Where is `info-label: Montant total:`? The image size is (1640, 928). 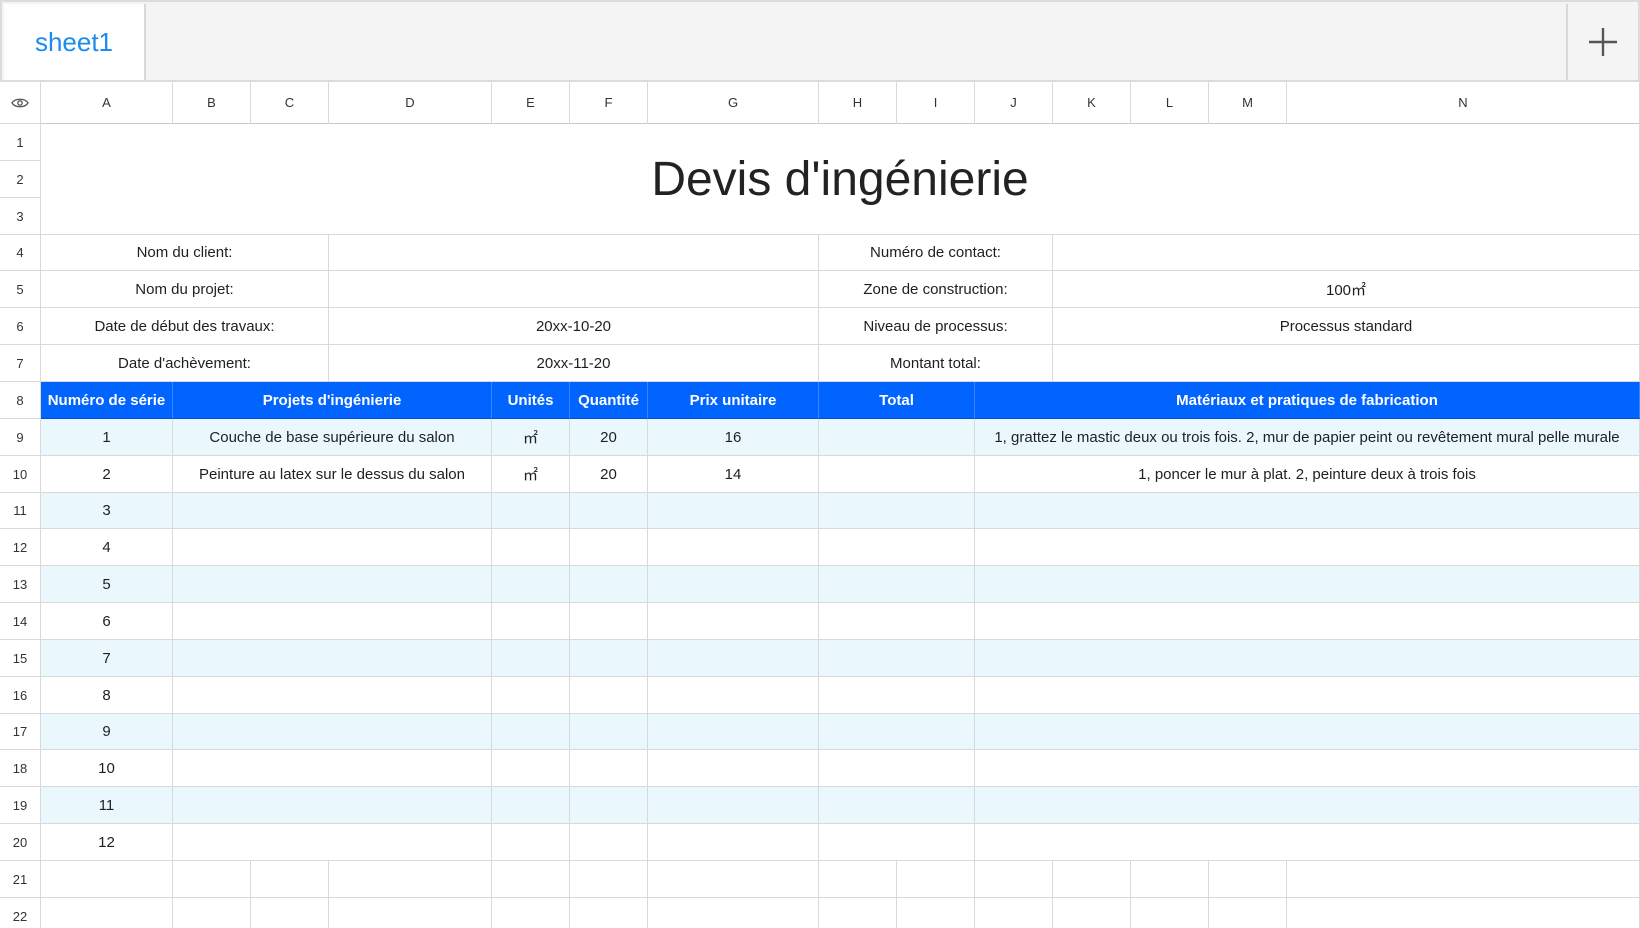 info-label: Montant total: is located at coordinates (936, 363).